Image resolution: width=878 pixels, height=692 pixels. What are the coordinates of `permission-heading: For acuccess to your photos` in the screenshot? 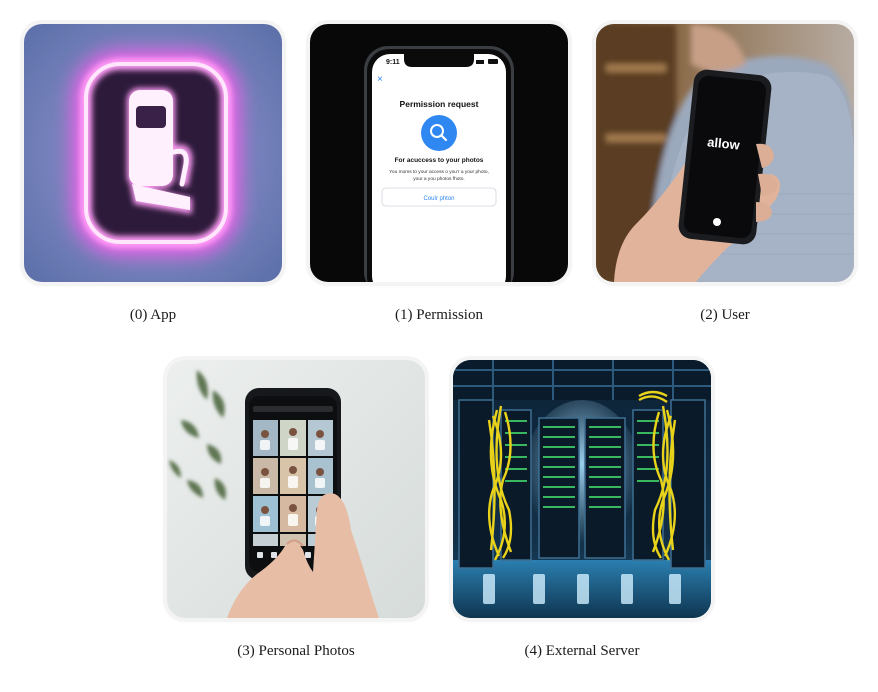 It's located at (439, 160).